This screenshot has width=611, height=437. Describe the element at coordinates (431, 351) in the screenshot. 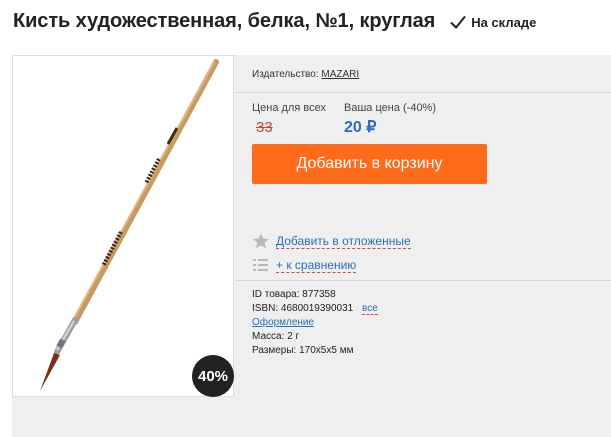

I see `detail-size: Размеры: 170x5x5 мм` at that location.